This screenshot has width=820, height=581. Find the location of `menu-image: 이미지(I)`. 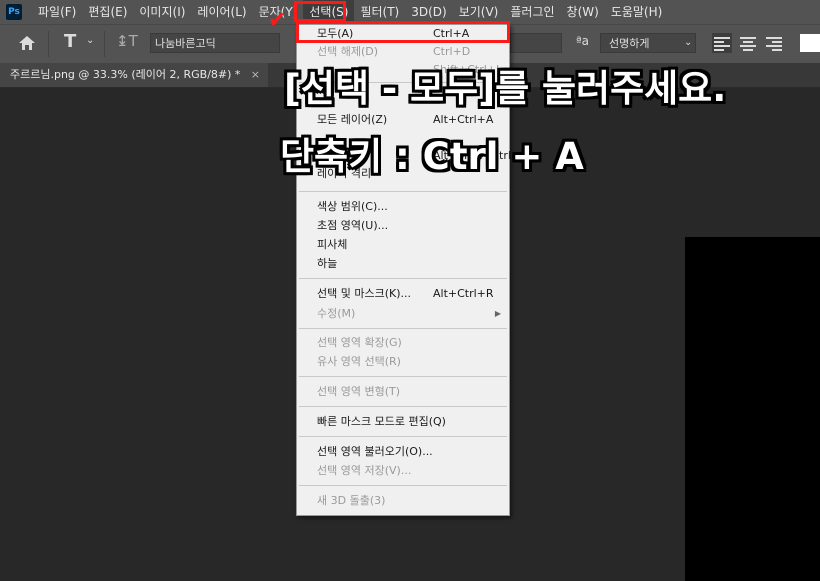

menu-image: 이미지(I) is located at coordinates (162, 12).